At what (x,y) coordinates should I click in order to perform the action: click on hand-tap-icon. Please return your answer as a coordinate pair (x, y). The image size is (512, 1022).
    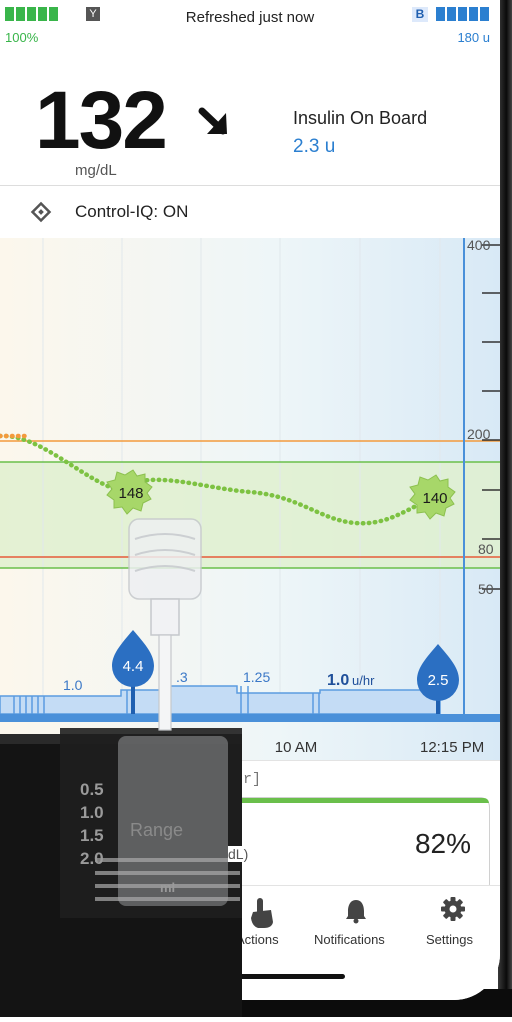
    Looking at the image, I should click on (262, 913).